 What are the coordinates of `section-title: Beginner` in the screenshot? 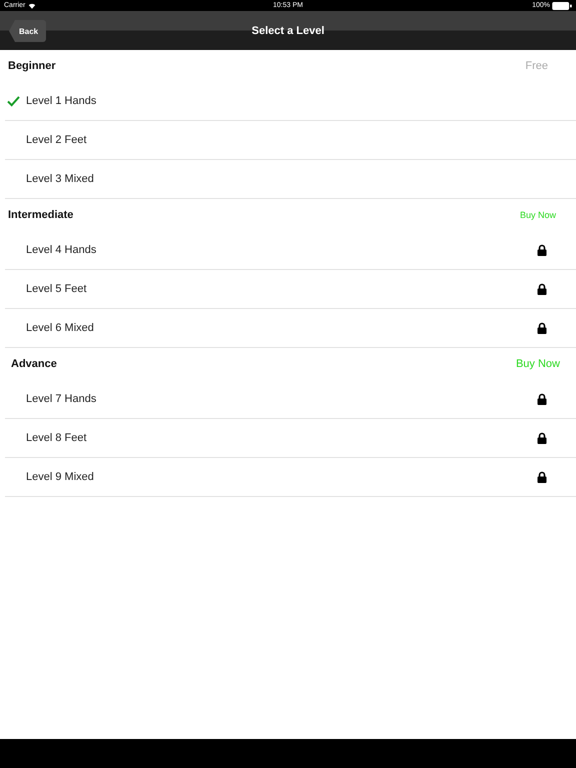 It's located at (32, 66).